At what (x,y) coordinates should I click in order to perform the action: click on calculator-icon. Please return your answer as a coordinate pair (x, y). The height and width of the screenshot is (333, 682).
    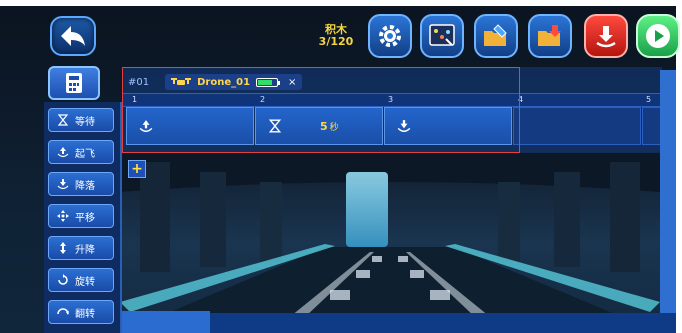
    Looking at the image, I should click on (74, 83).